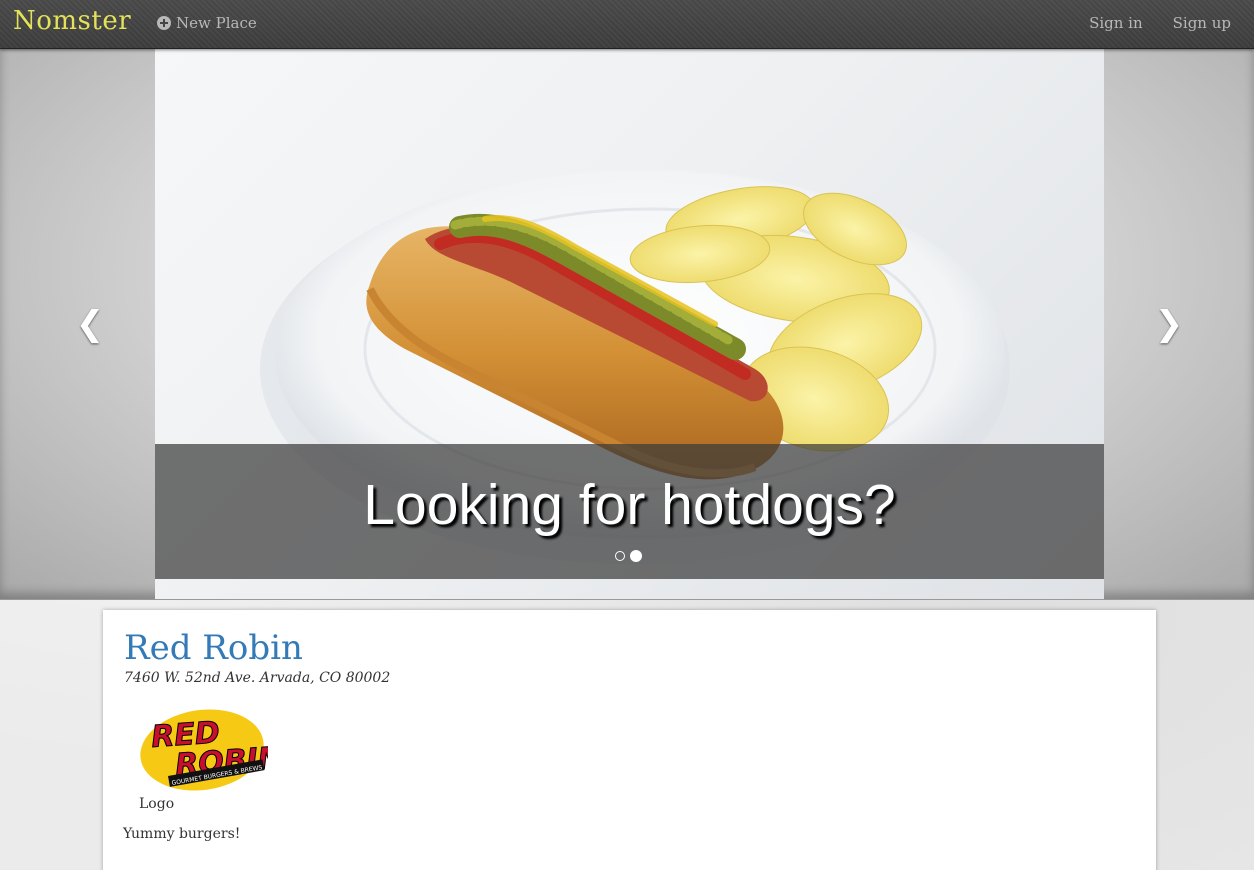  What do you see at coordinates (1160, 23) in the screenshot?
I see `nav-right: Sign in Sign up` at bounding box center [1160, 23].